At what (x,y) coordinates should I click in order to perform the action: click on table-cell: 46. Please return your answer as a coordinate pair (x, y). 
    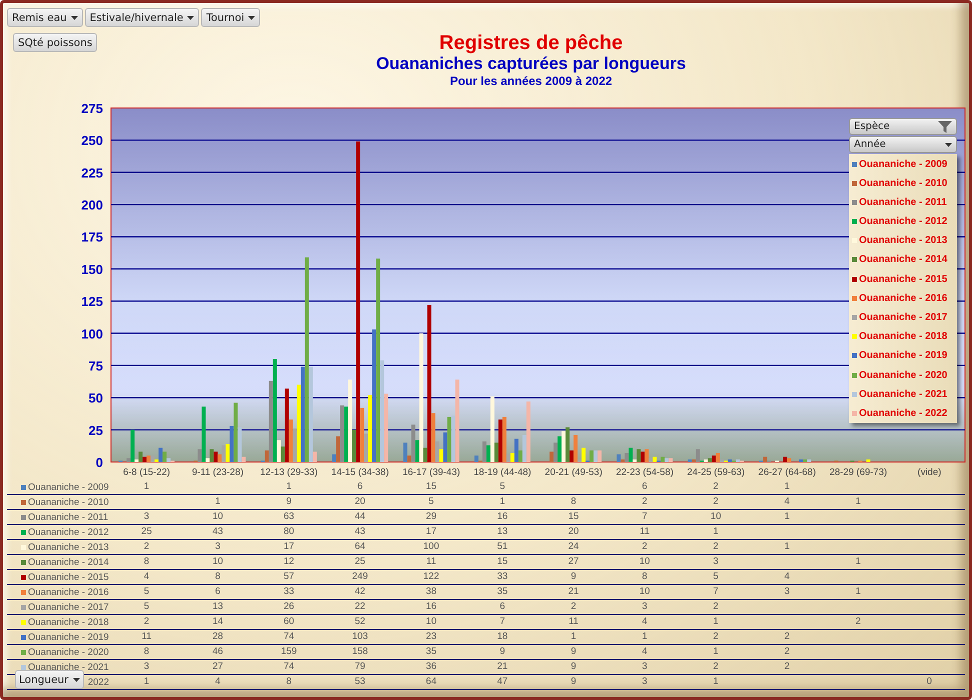
    Looking at the image, I should click on (218, 652).